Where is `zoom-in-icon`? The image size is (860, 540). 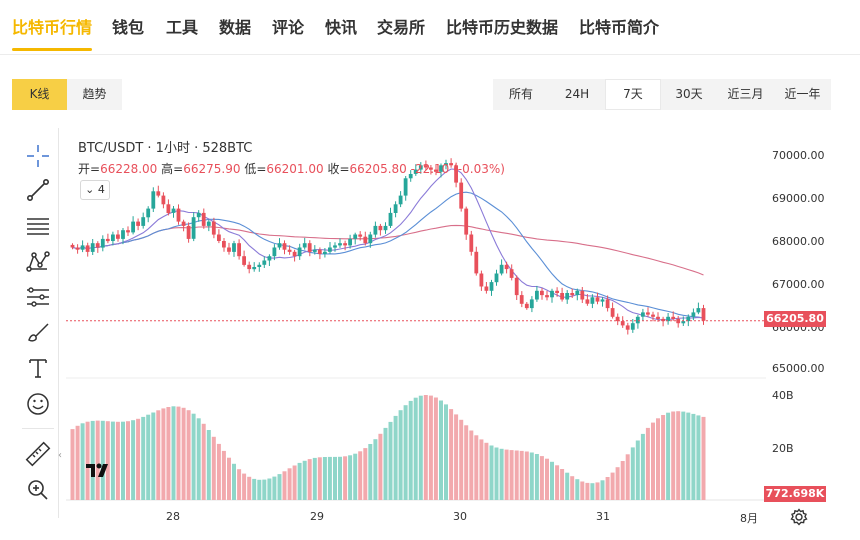 zoom-in-icon is located at coordinates (38, 490).